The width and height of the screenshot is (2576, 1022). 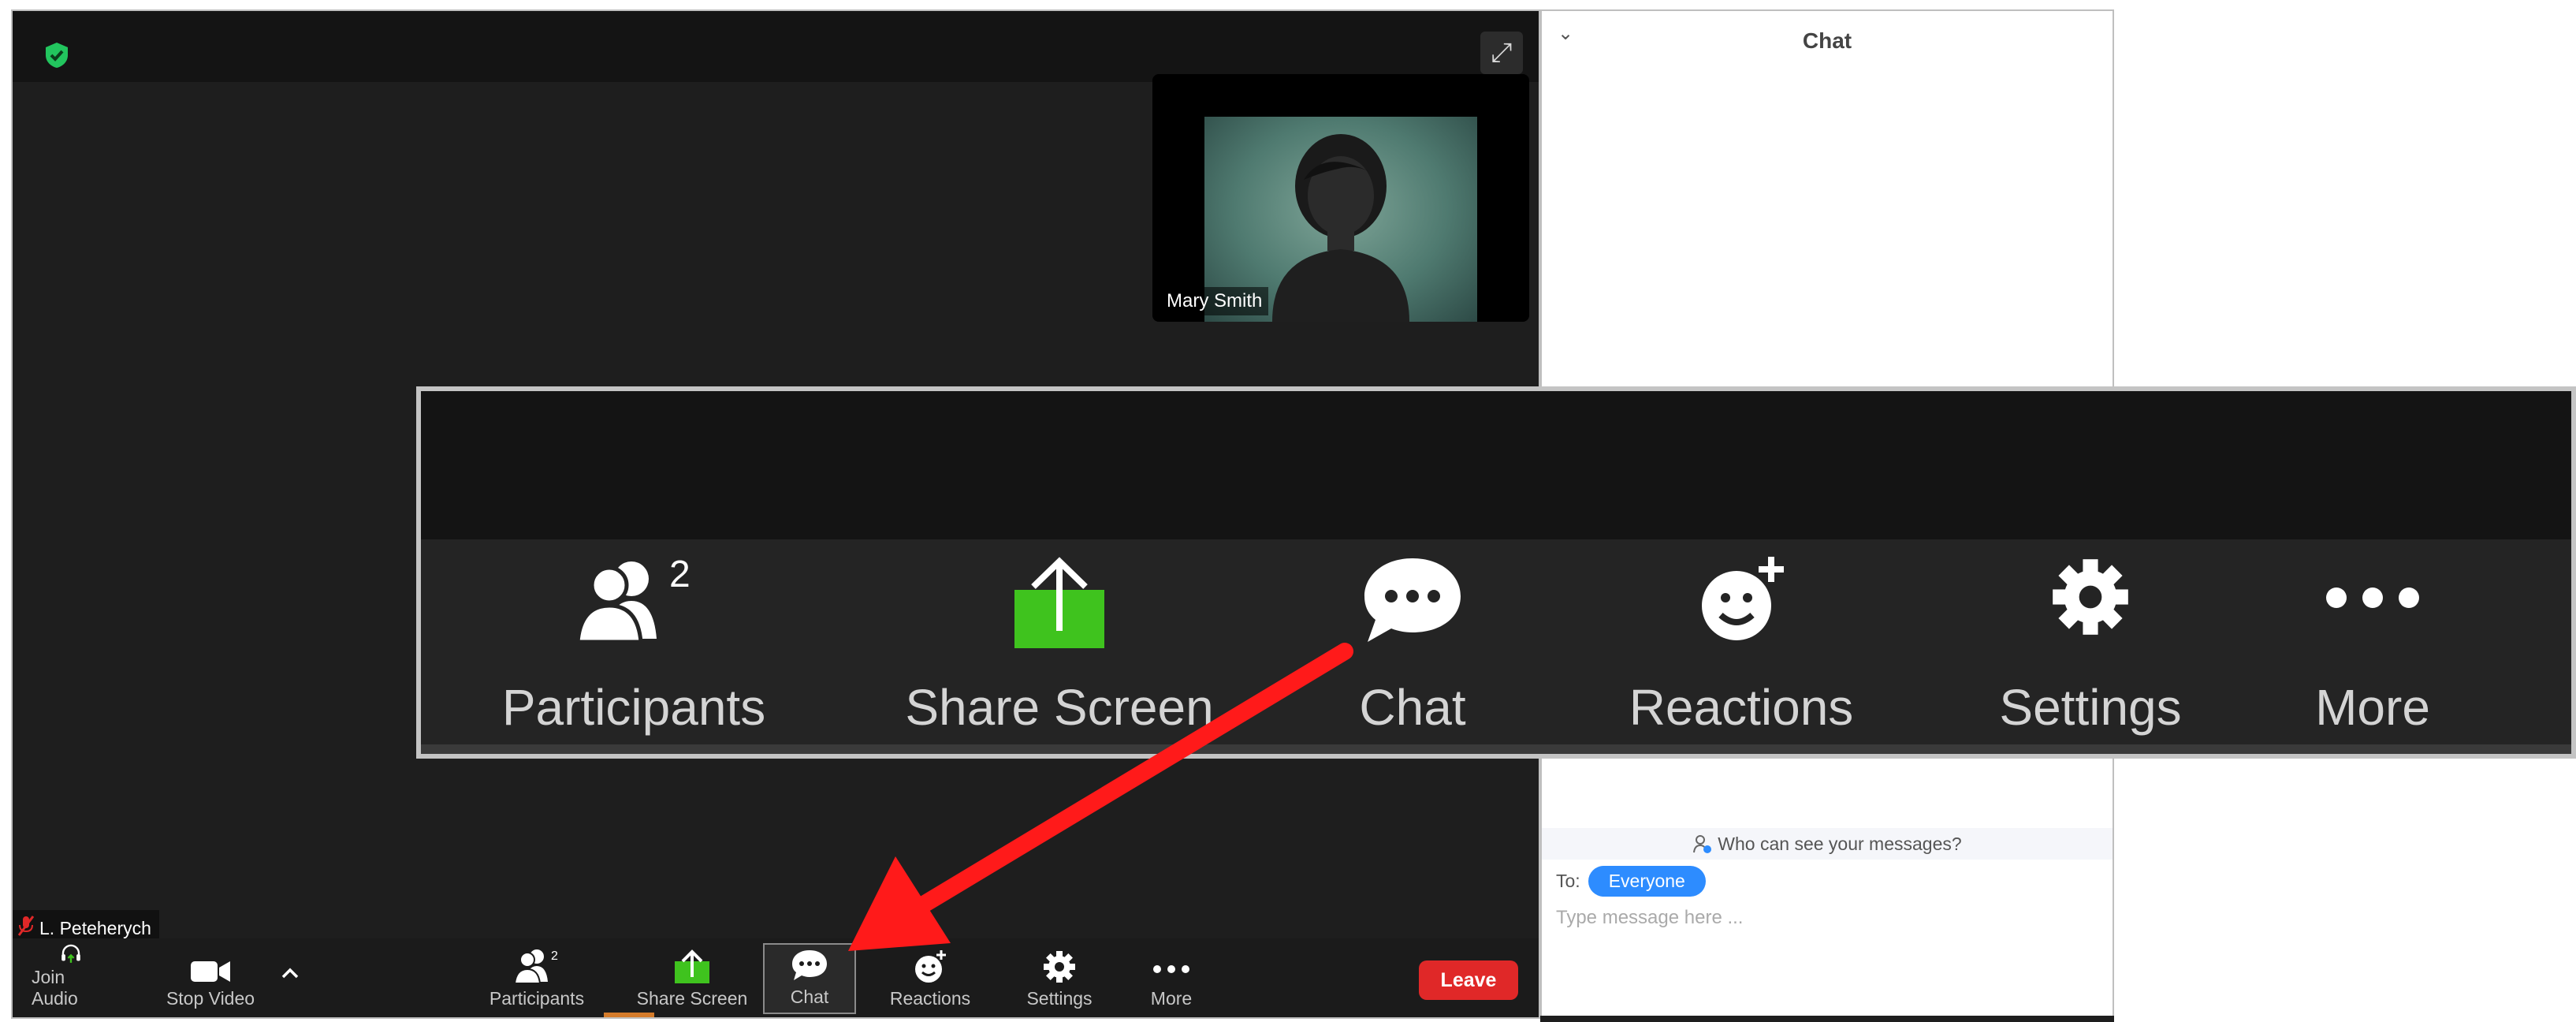 I want to click on share-screen-button: Share Screen, so click(x=692, y=978).